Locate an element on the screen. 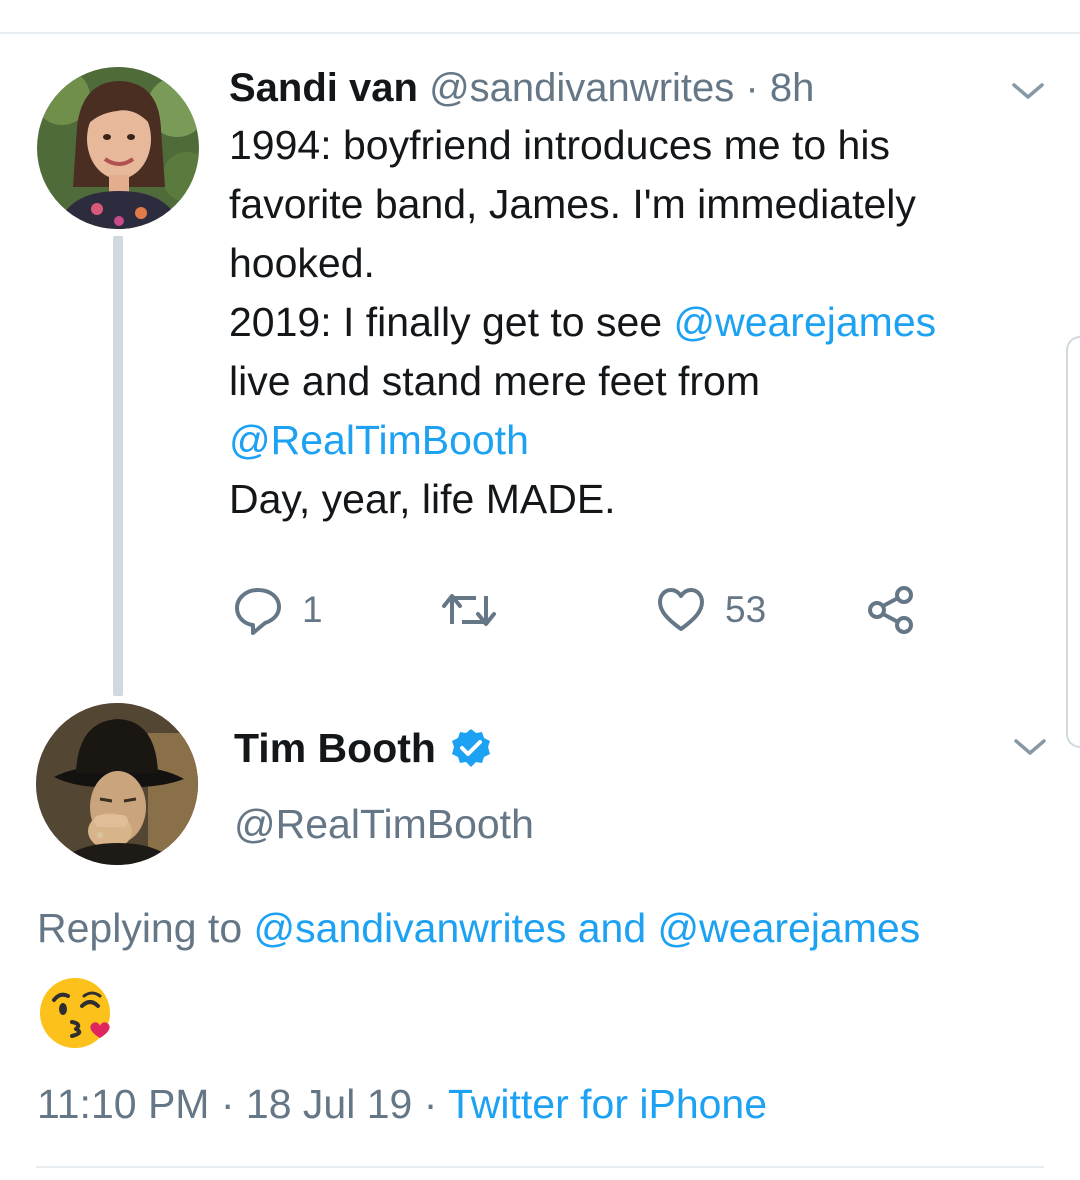  top-divider is located at coordinates (540, 33).